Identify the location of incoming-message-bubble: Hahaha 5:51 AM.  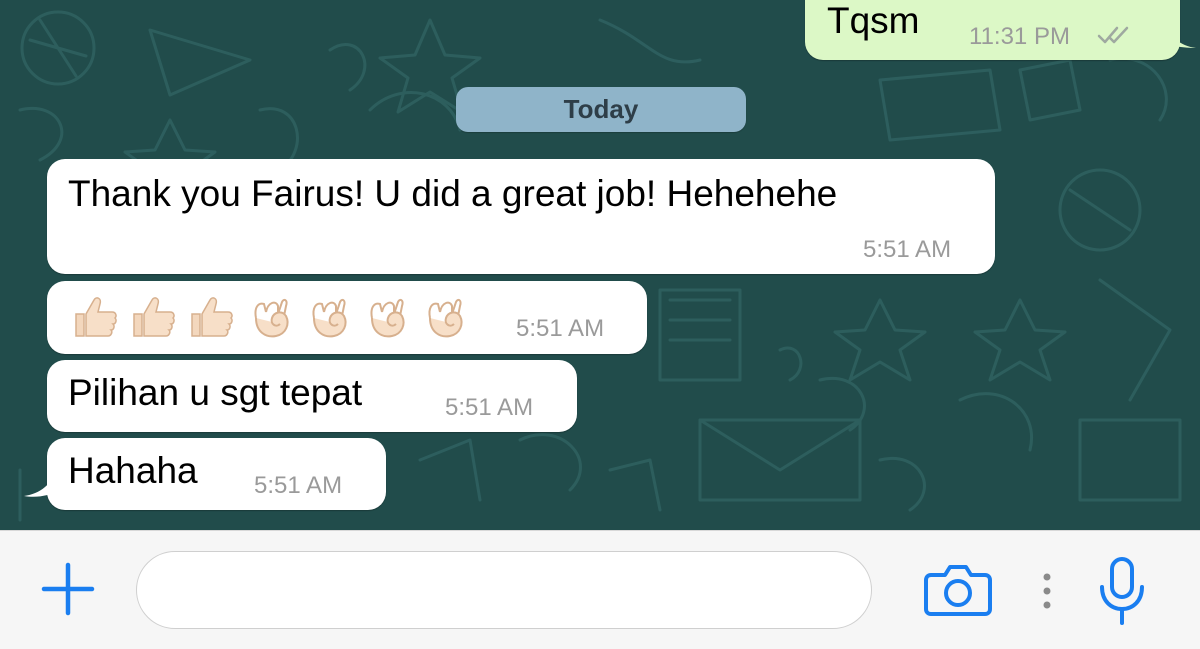
(216, 474).